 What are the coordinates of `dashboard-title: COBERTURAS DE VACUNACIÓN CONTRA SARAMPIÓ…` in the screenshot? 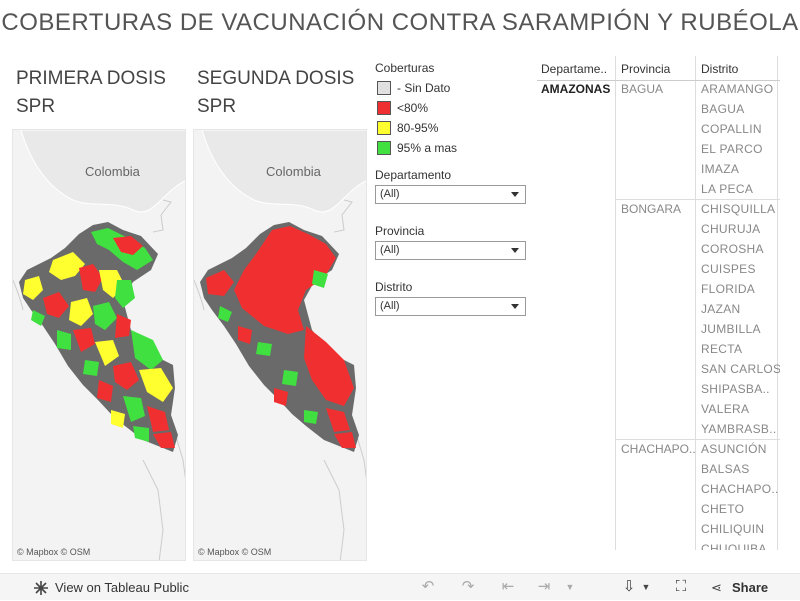 It's located at (400, 22).